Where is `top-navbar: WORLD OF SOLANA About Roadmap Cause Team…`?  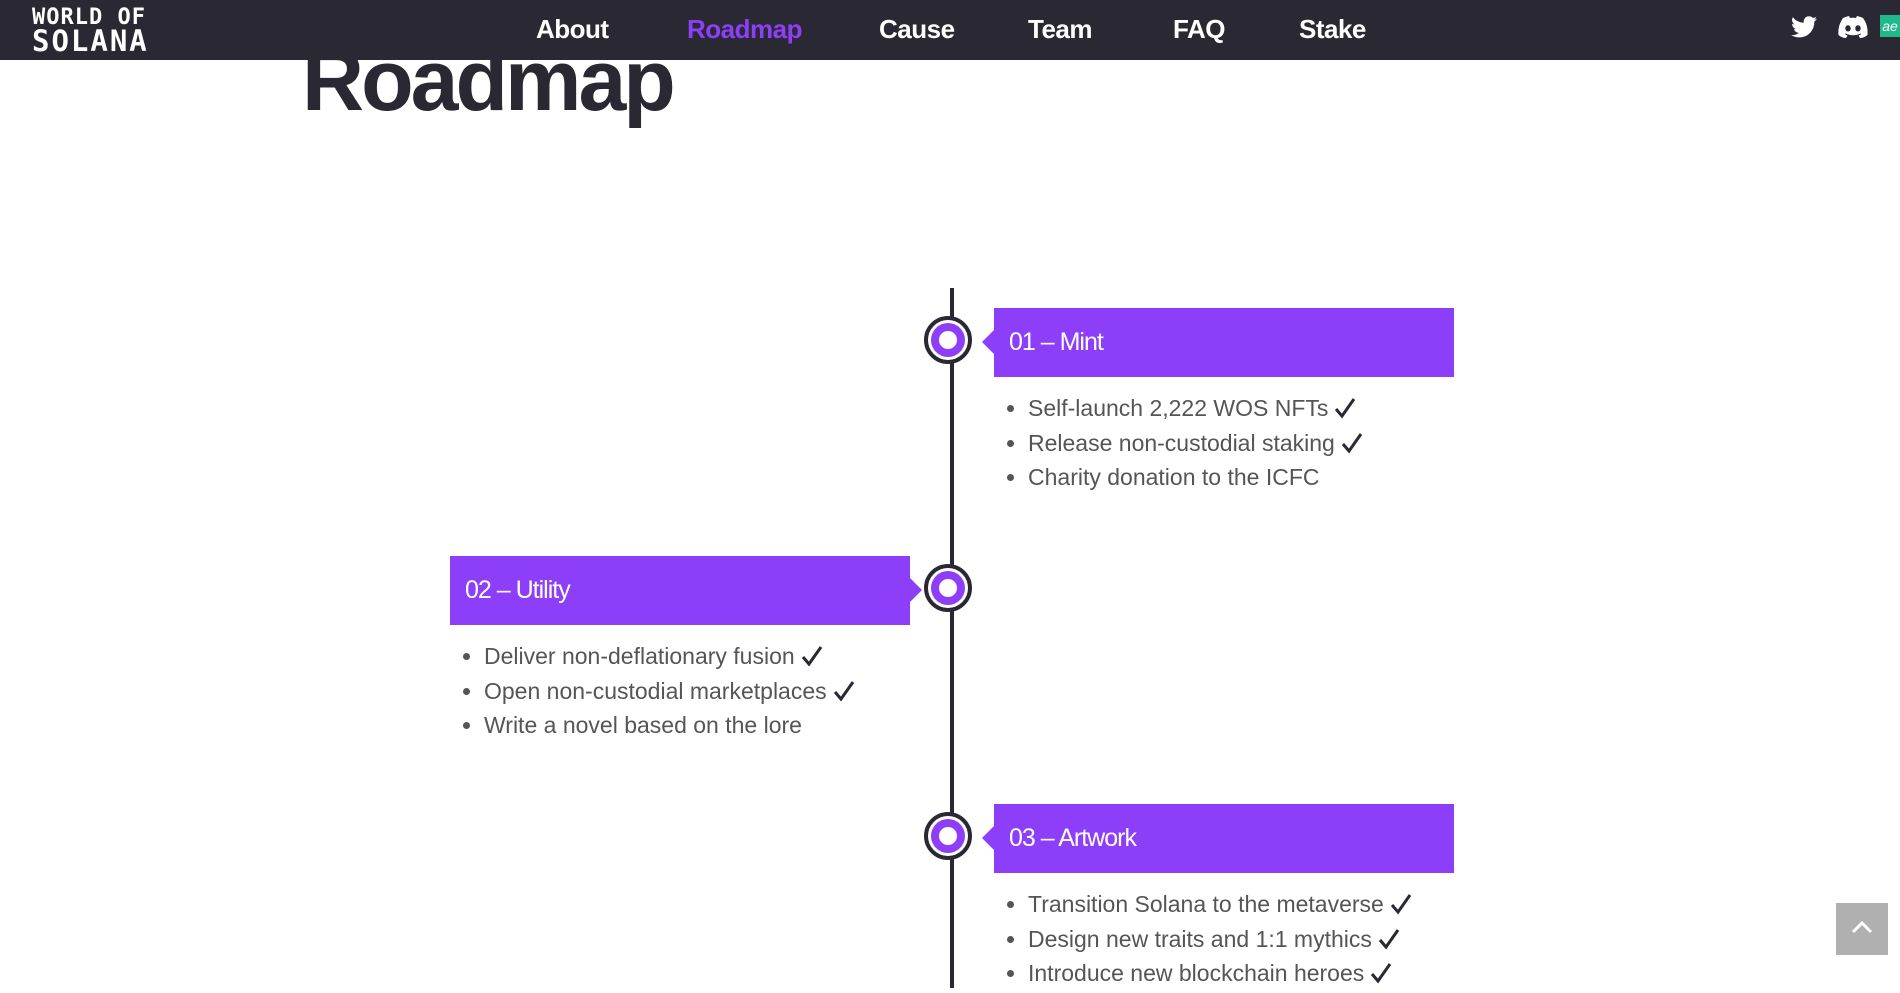
top-navbar: WORLD OF SOLANA About Roadmap Cause Team… is located at coordinates (950, 30).